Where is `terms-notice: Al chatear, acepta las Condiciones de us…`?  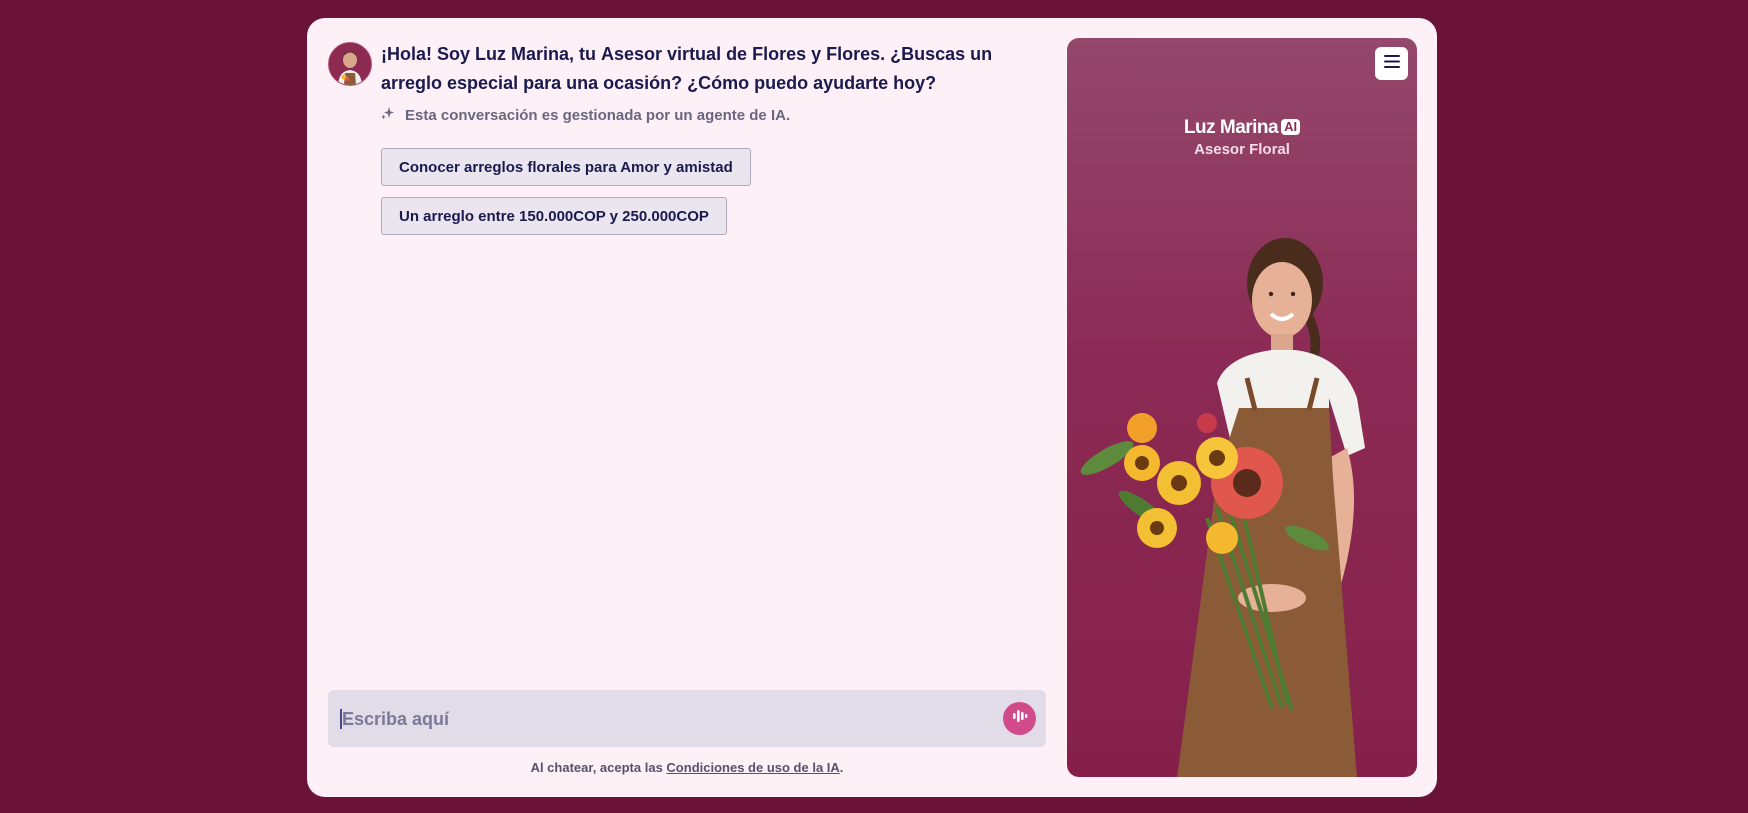
terms-notice: Al chatear, acepta las Condiciones de us… is located at coordinates (687, 767).